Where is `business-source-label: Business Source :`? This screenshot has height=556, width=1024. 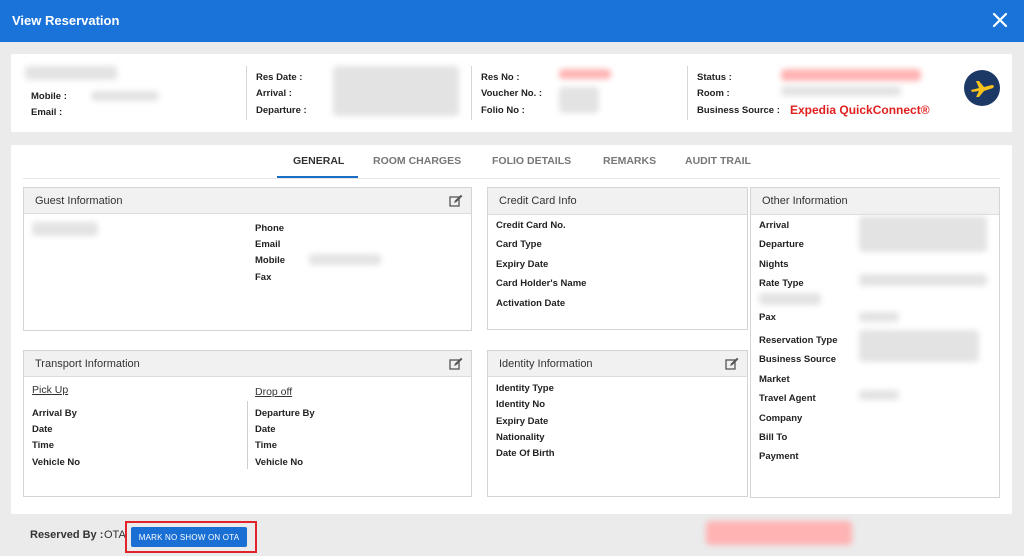
business-source-label: Business Source : is located at coordinates (738, 110).